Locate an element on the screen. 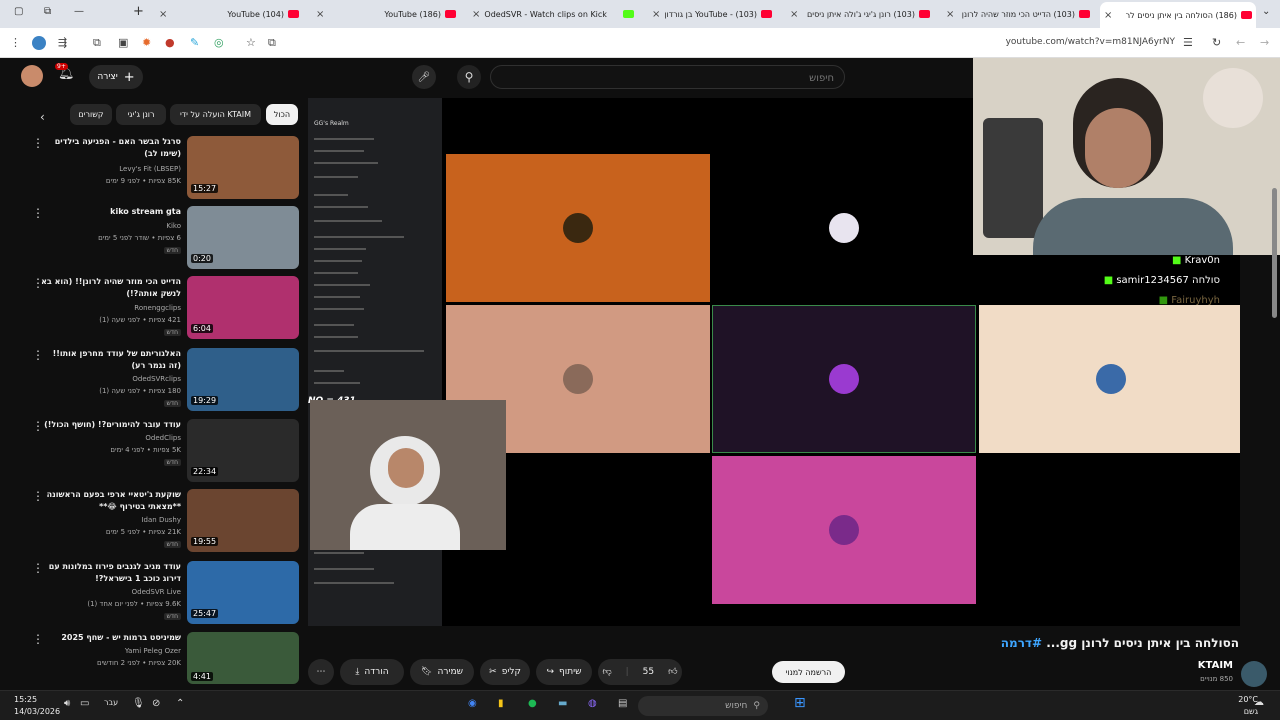 The image size is (1280, 720). back-icon: → is located at coordinates (1264, 42).